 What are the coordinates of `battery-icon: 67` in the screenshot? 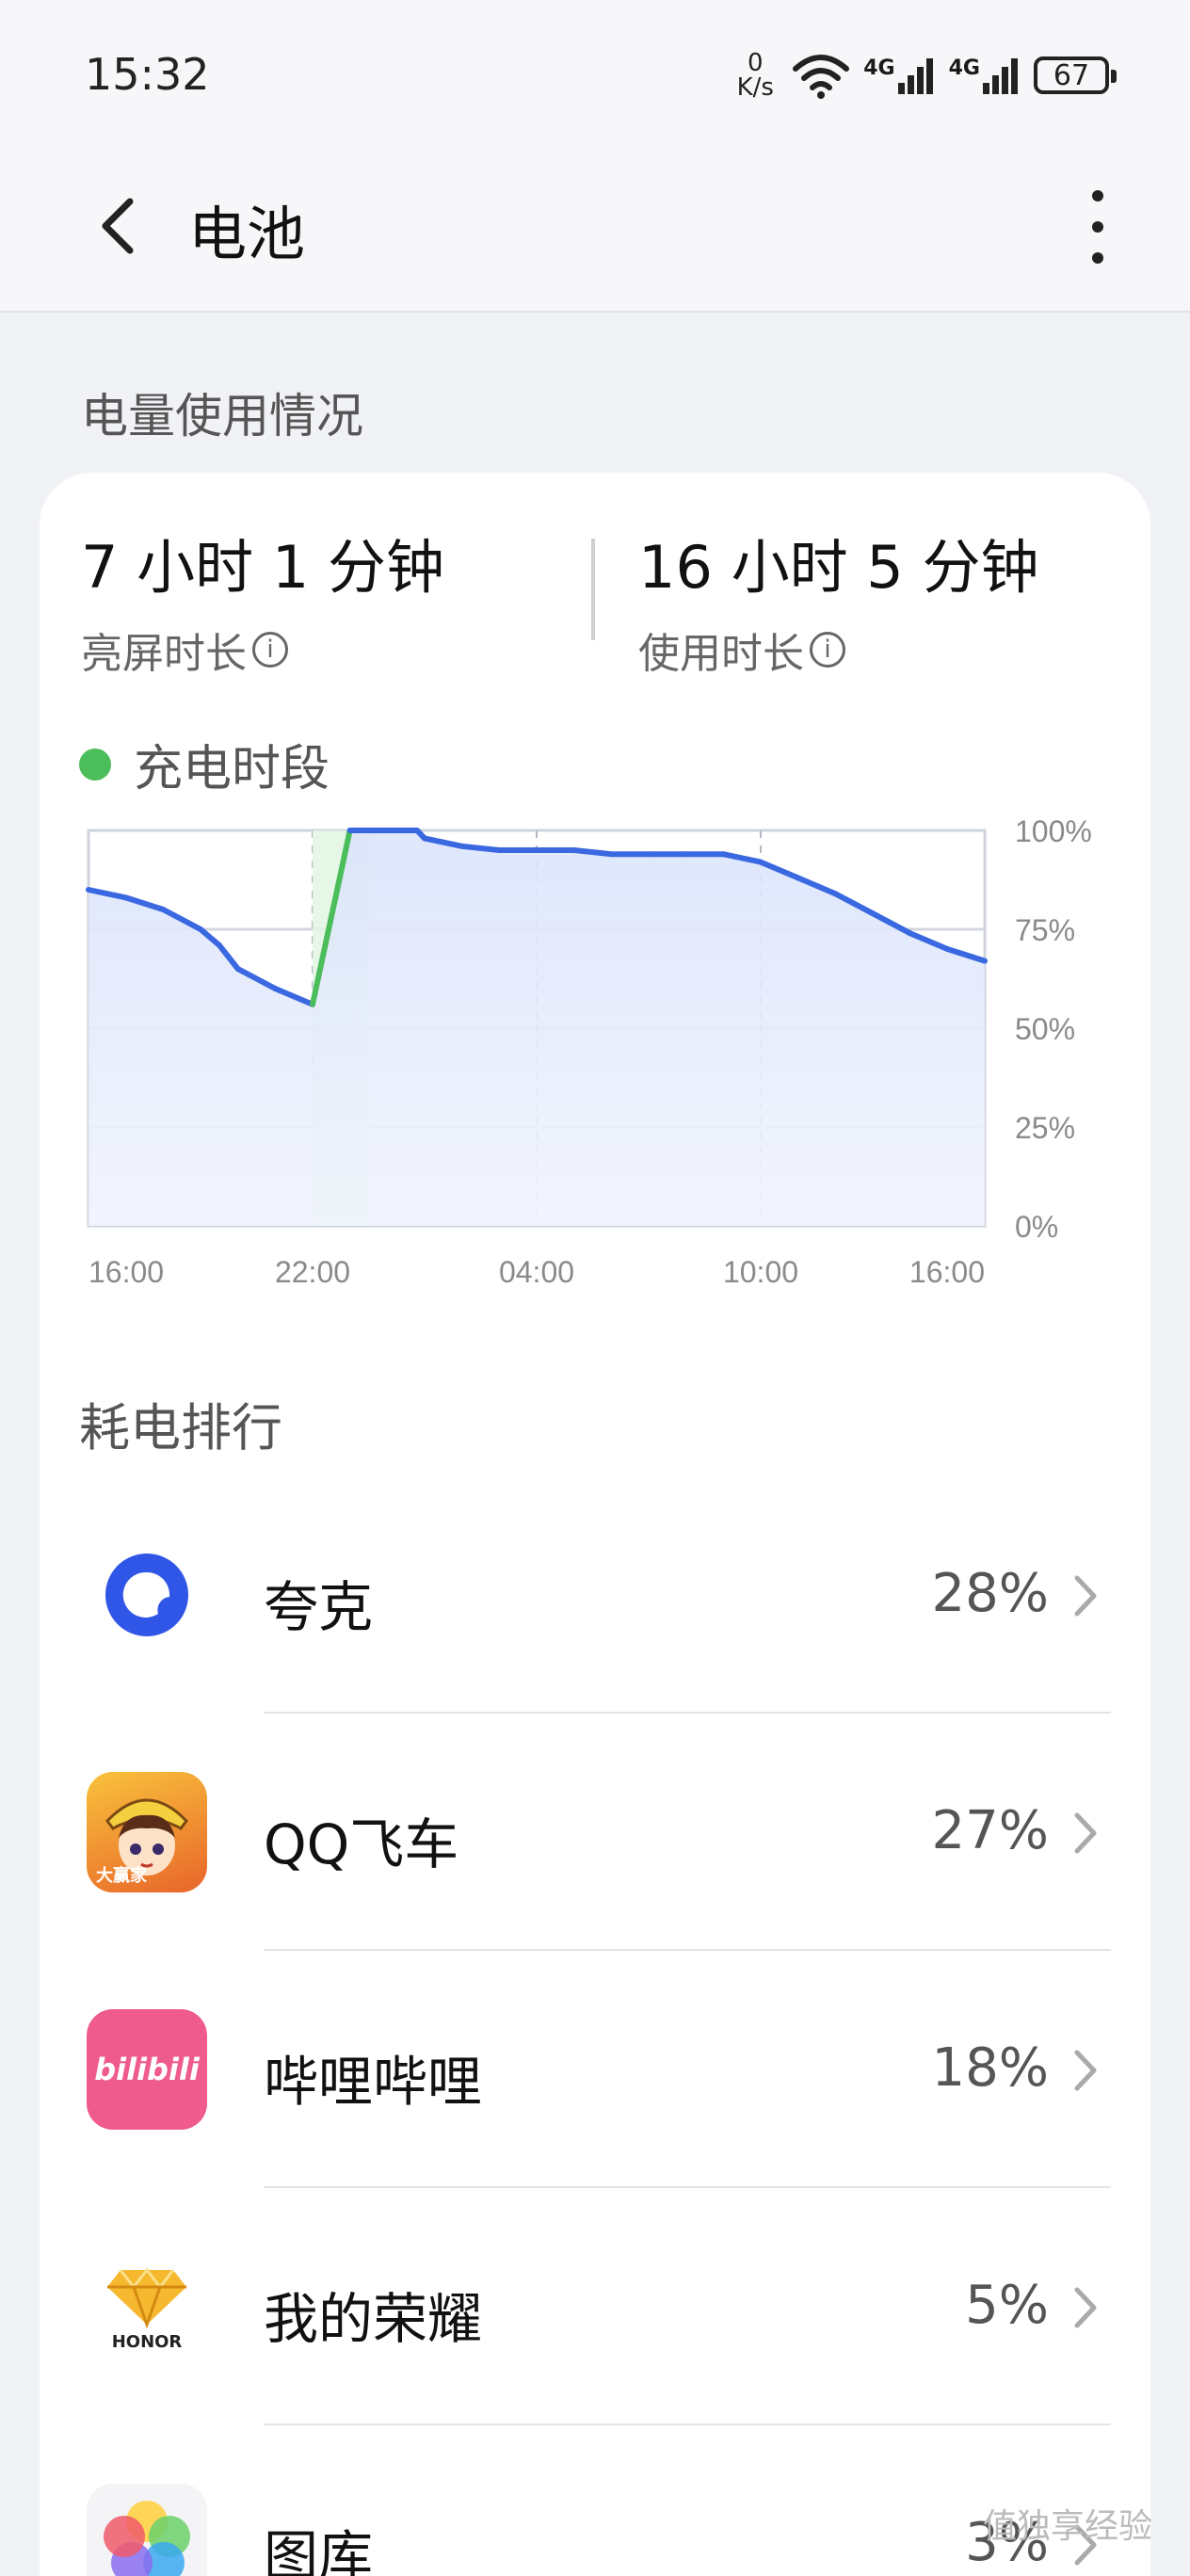 It's located at (1075, 75).